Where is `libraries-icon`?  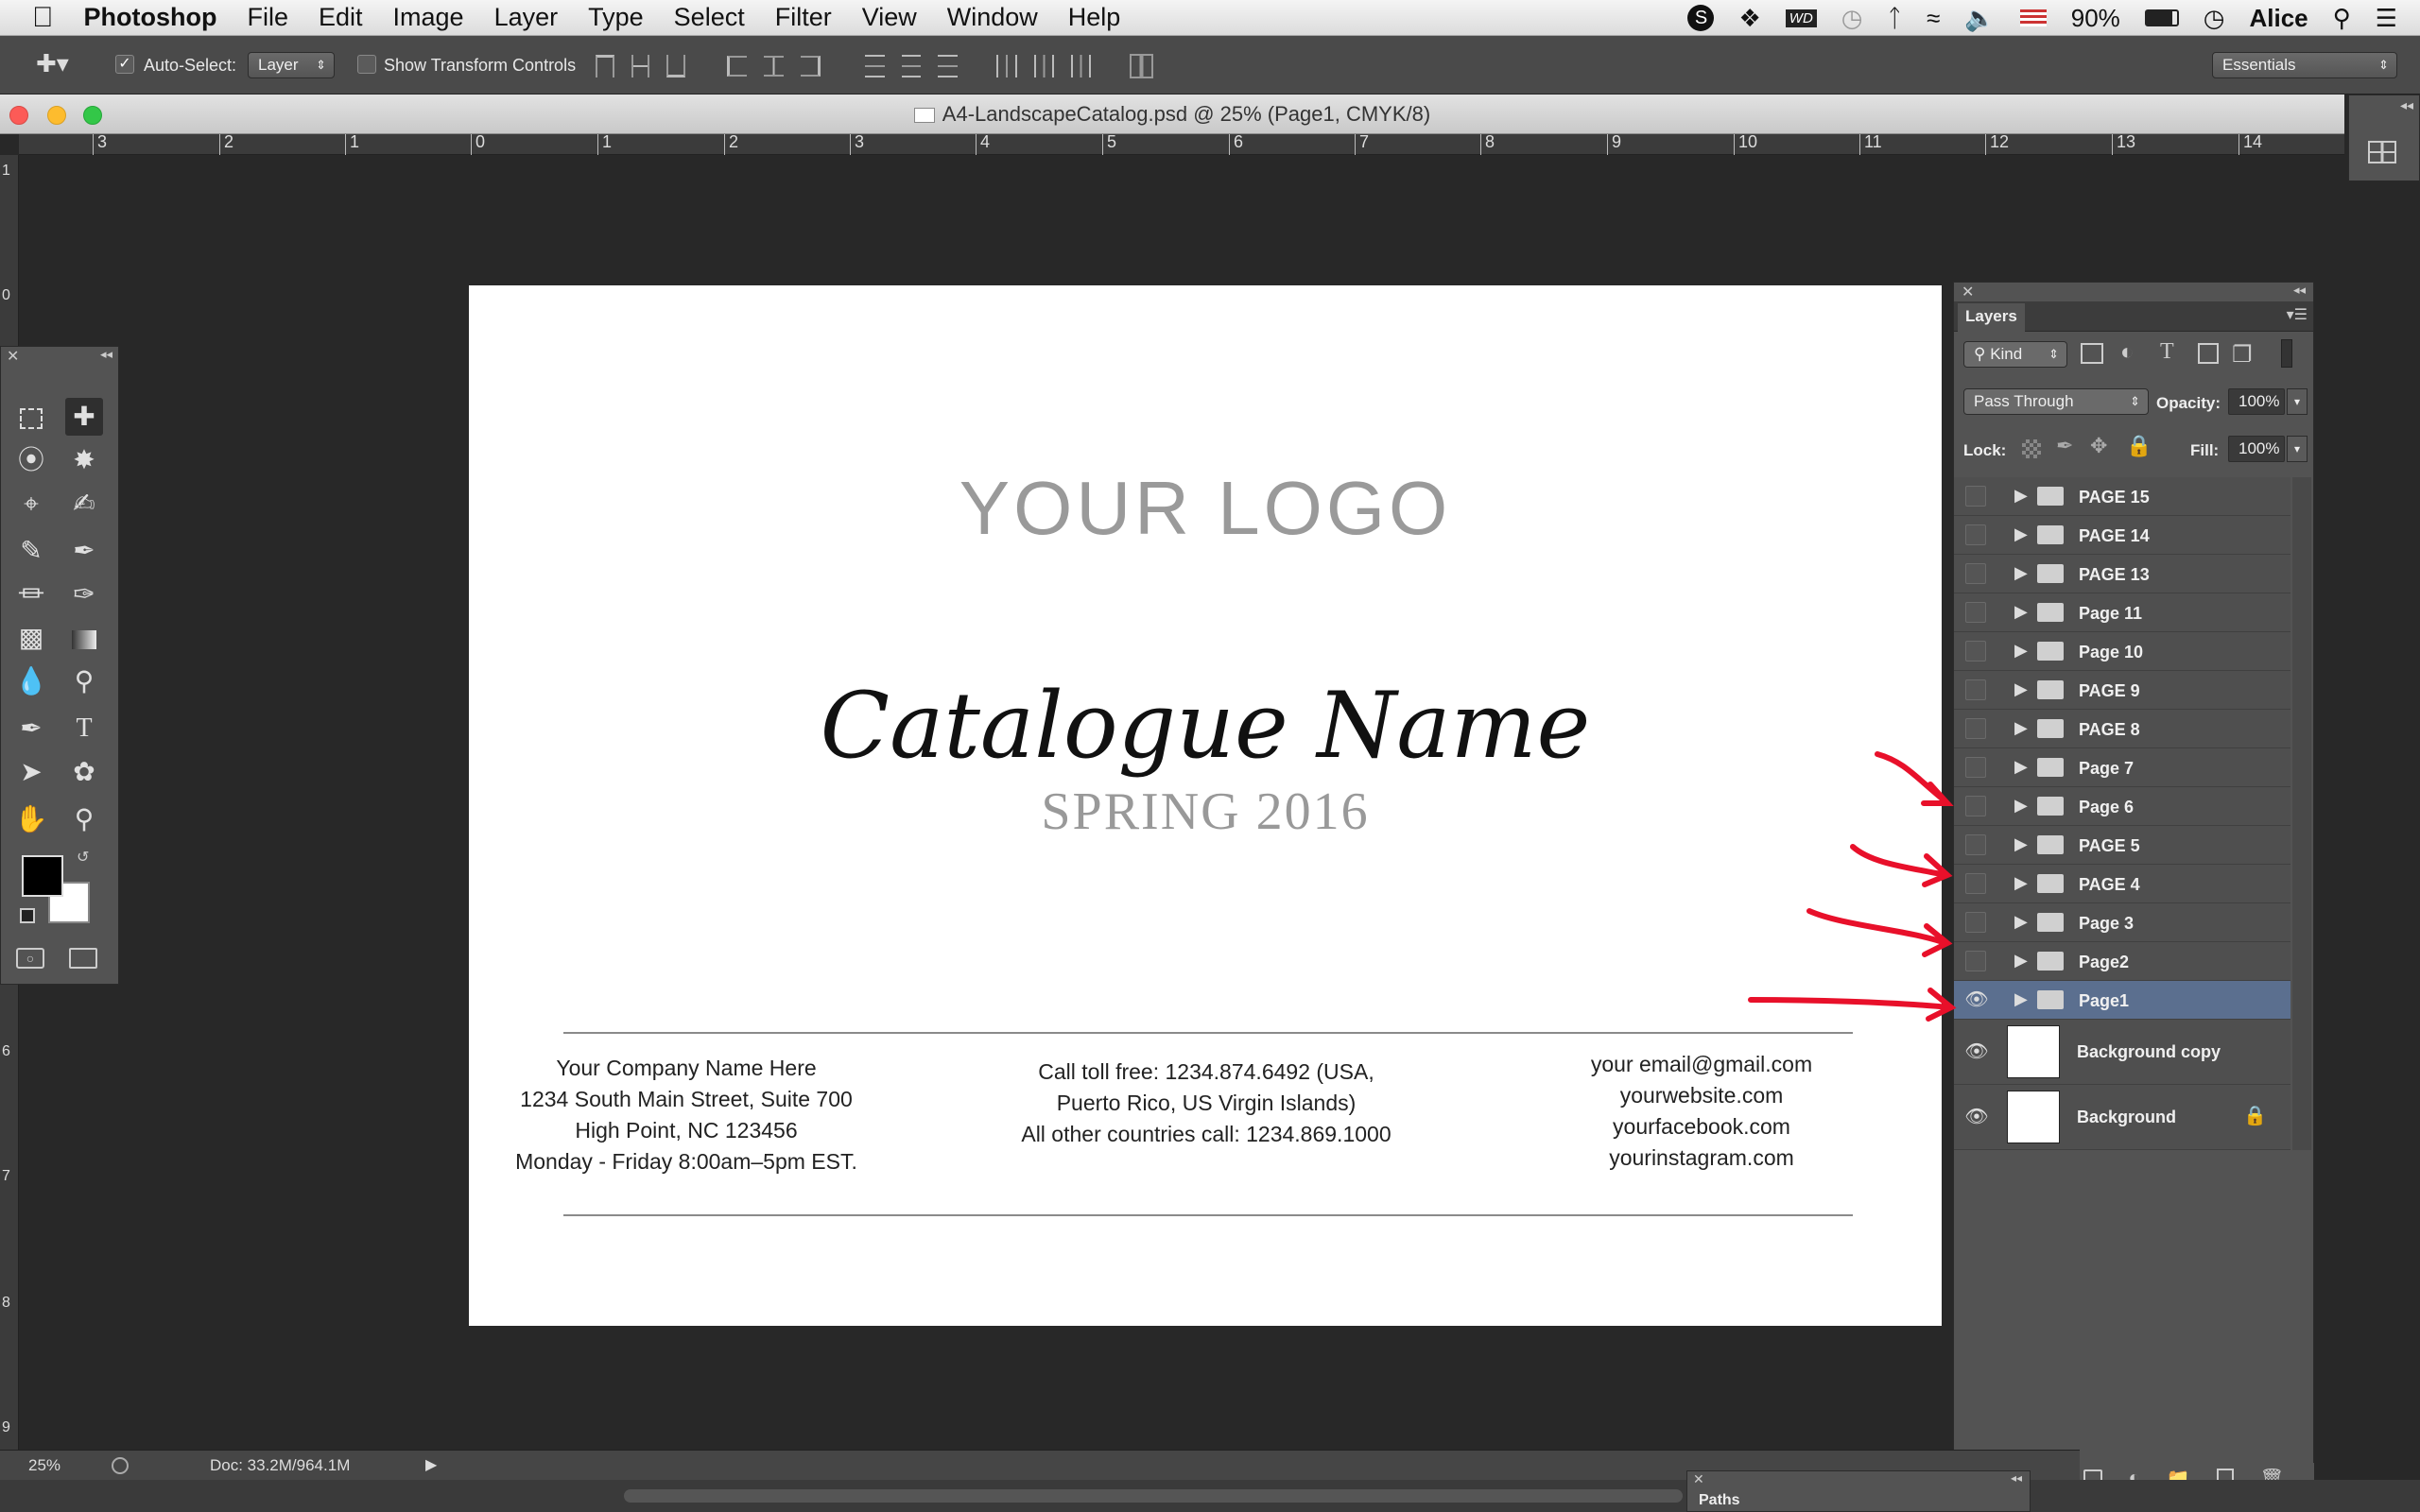 libraries-icon is located at coordinates (2382, 152).